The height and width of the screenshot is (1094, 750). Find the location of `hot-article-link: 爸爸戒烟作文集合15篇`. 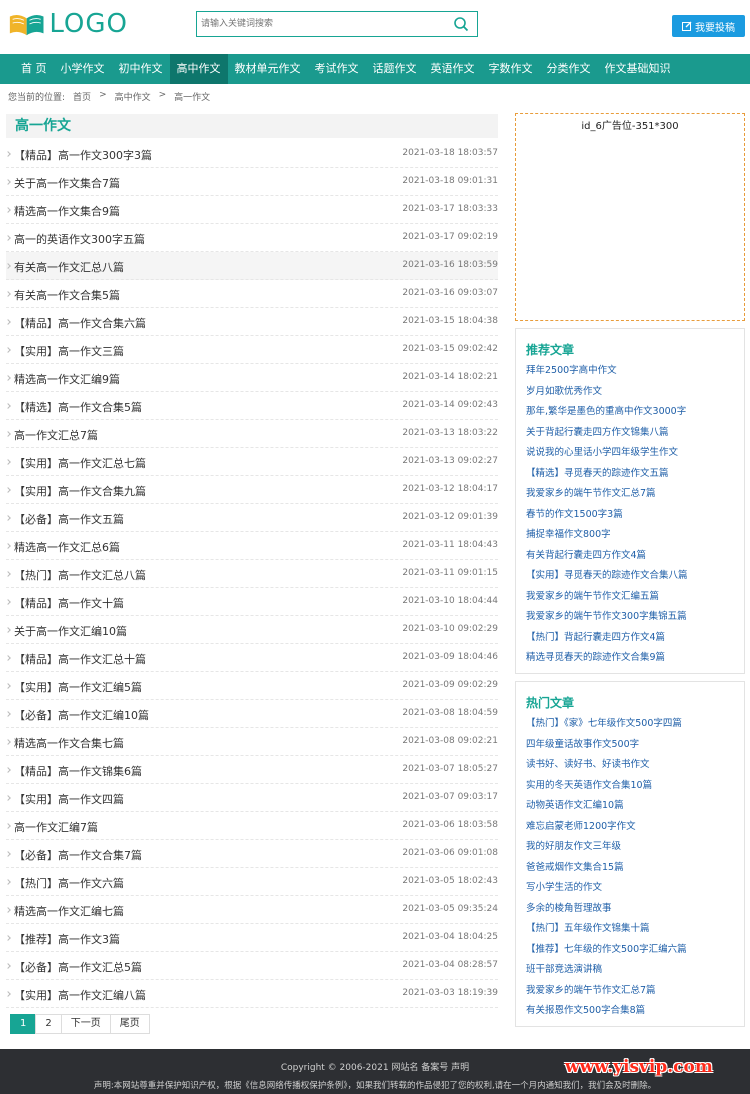

hot-article-link: 爸爸戒烟作文集合15篇 is located at coordinates (630, 868).